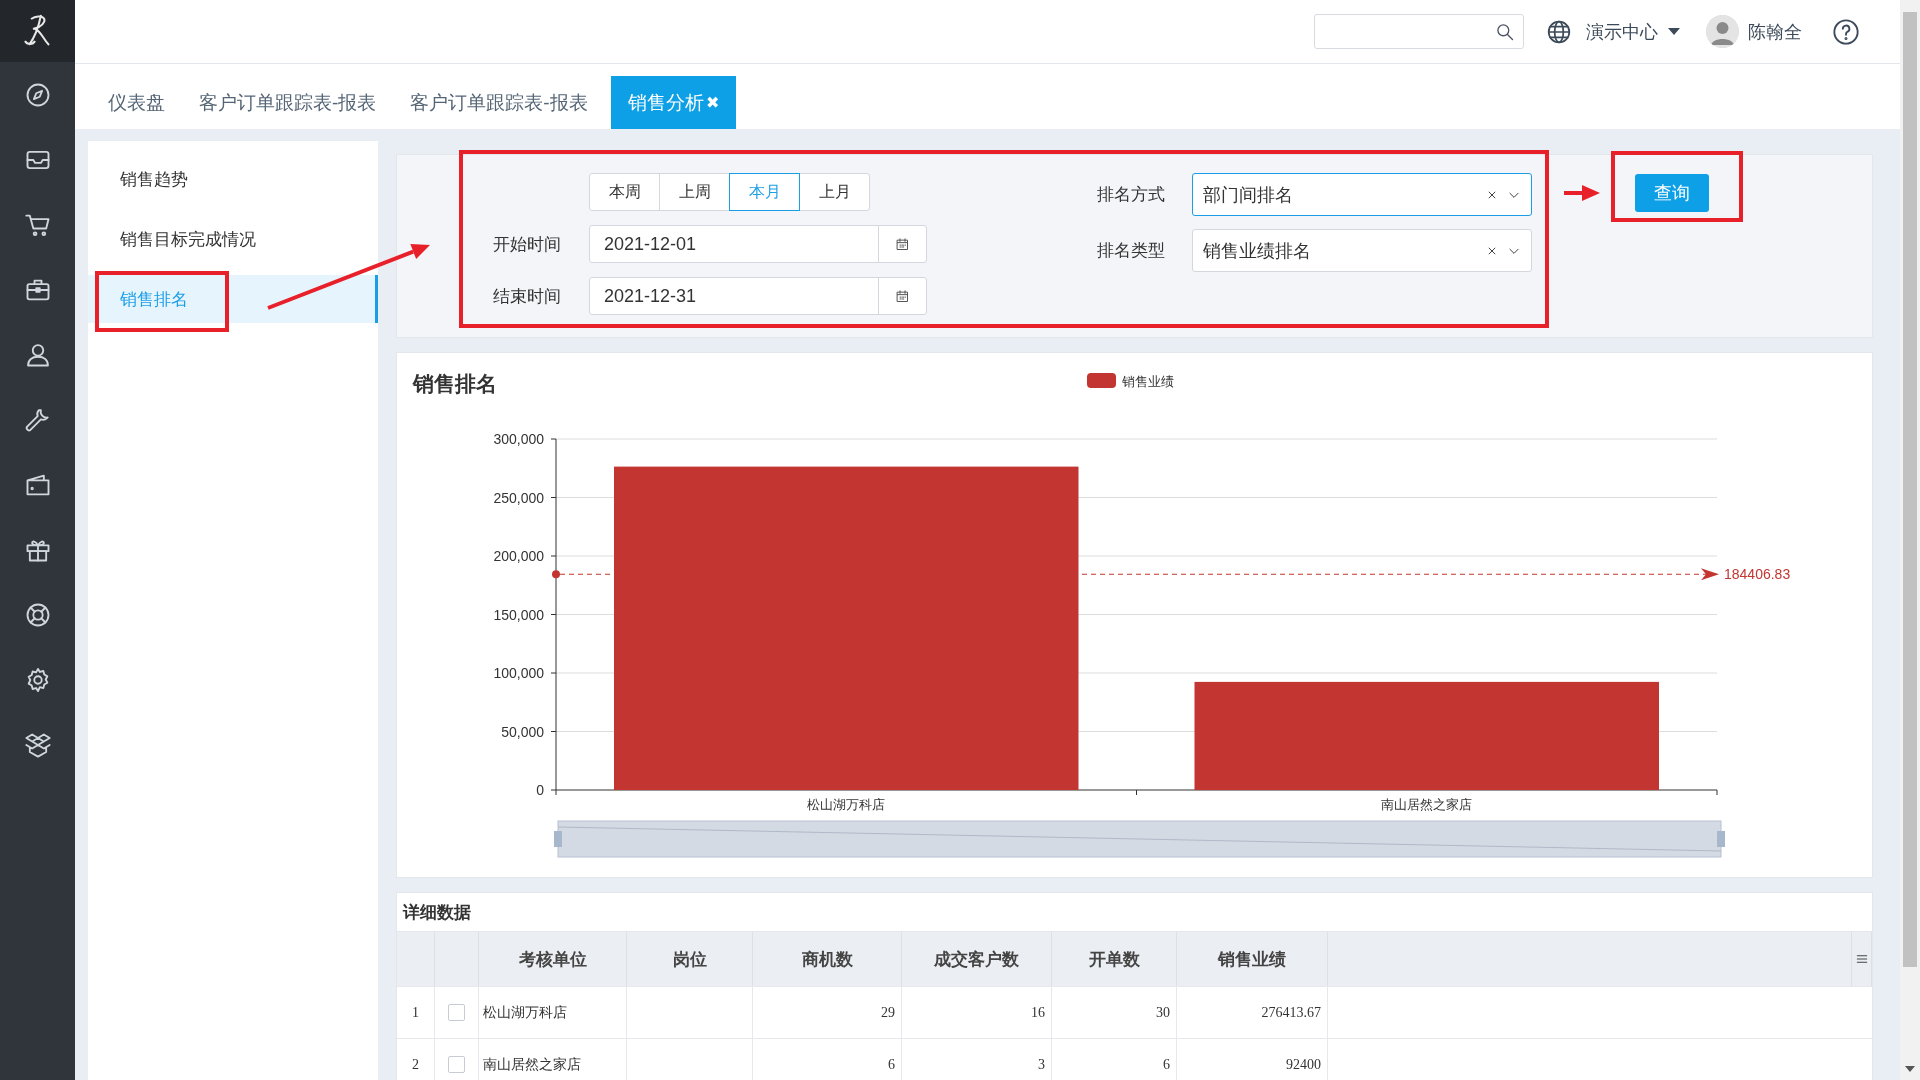 The width and height of the screenshot is (1920, 1080). What do you see at coordinates (518, 497) in the screenshot?
I see `axis-tick-label: 250,000` at bounding box center [518, 497].